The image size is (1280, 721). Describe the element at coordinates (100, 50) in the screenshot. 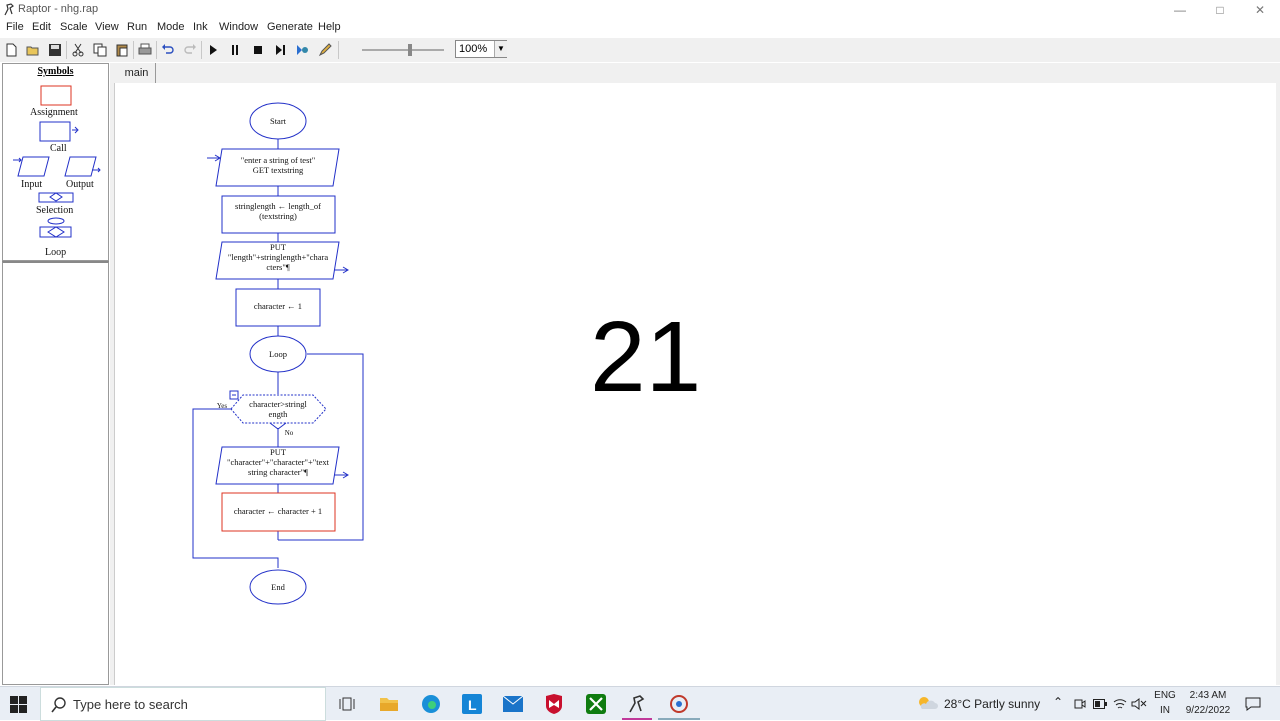

I see `copy-icon` at that location.